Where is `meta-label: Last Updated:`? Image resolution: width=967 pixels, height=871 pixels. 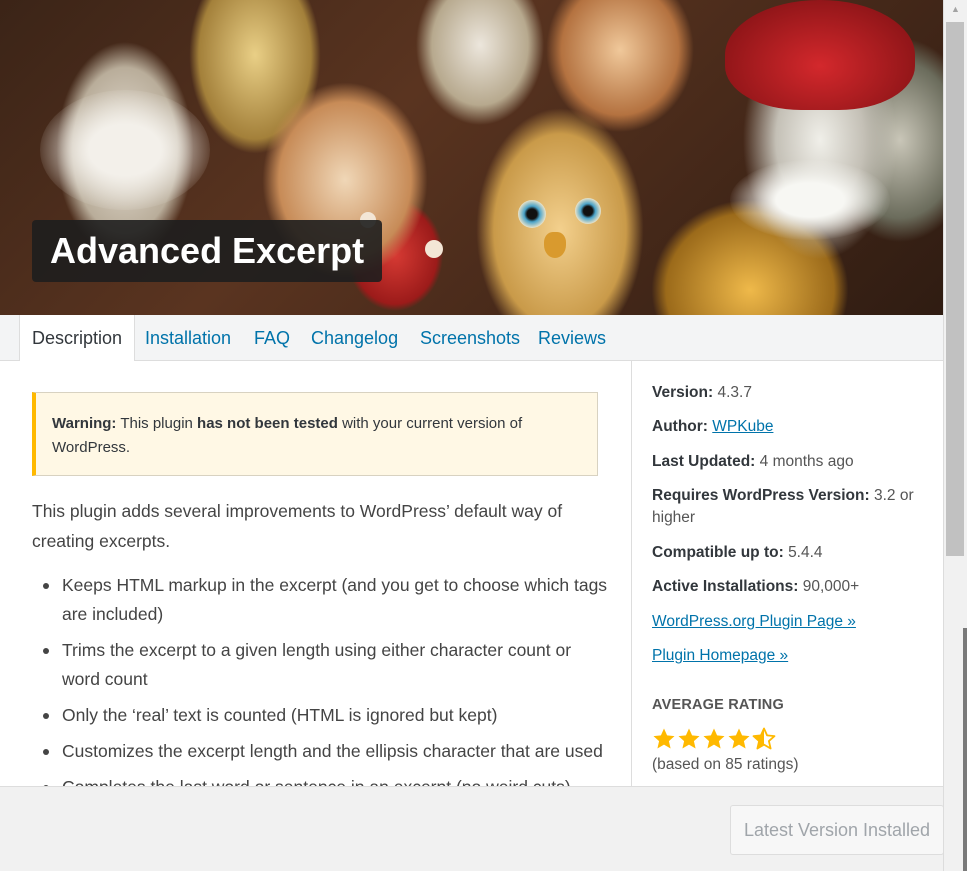 meta-label: Last Updated: is located at coordinates (704, 461).